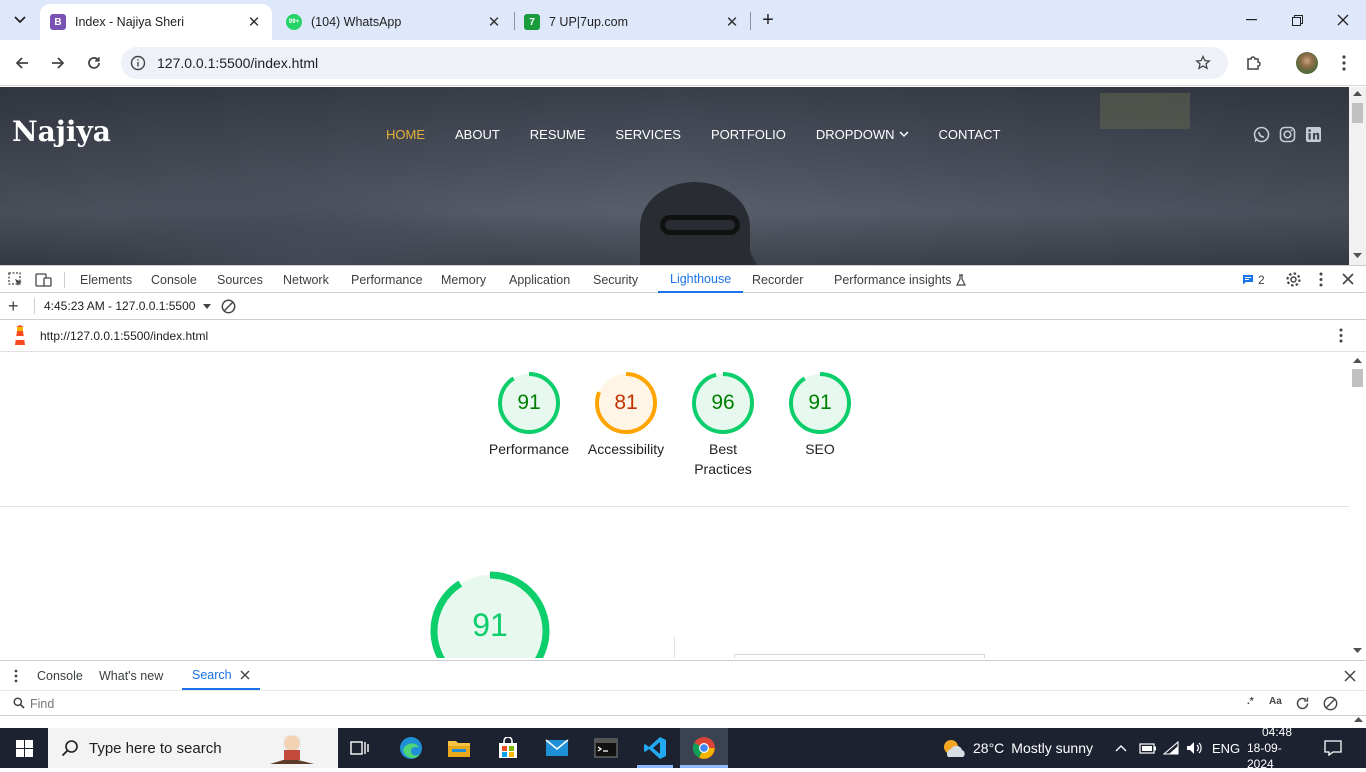  What do you see at coordinates (1275, 701) in the screenshot?
I see `match-case-toggle: Aa` at bounding box center [1275, 701].